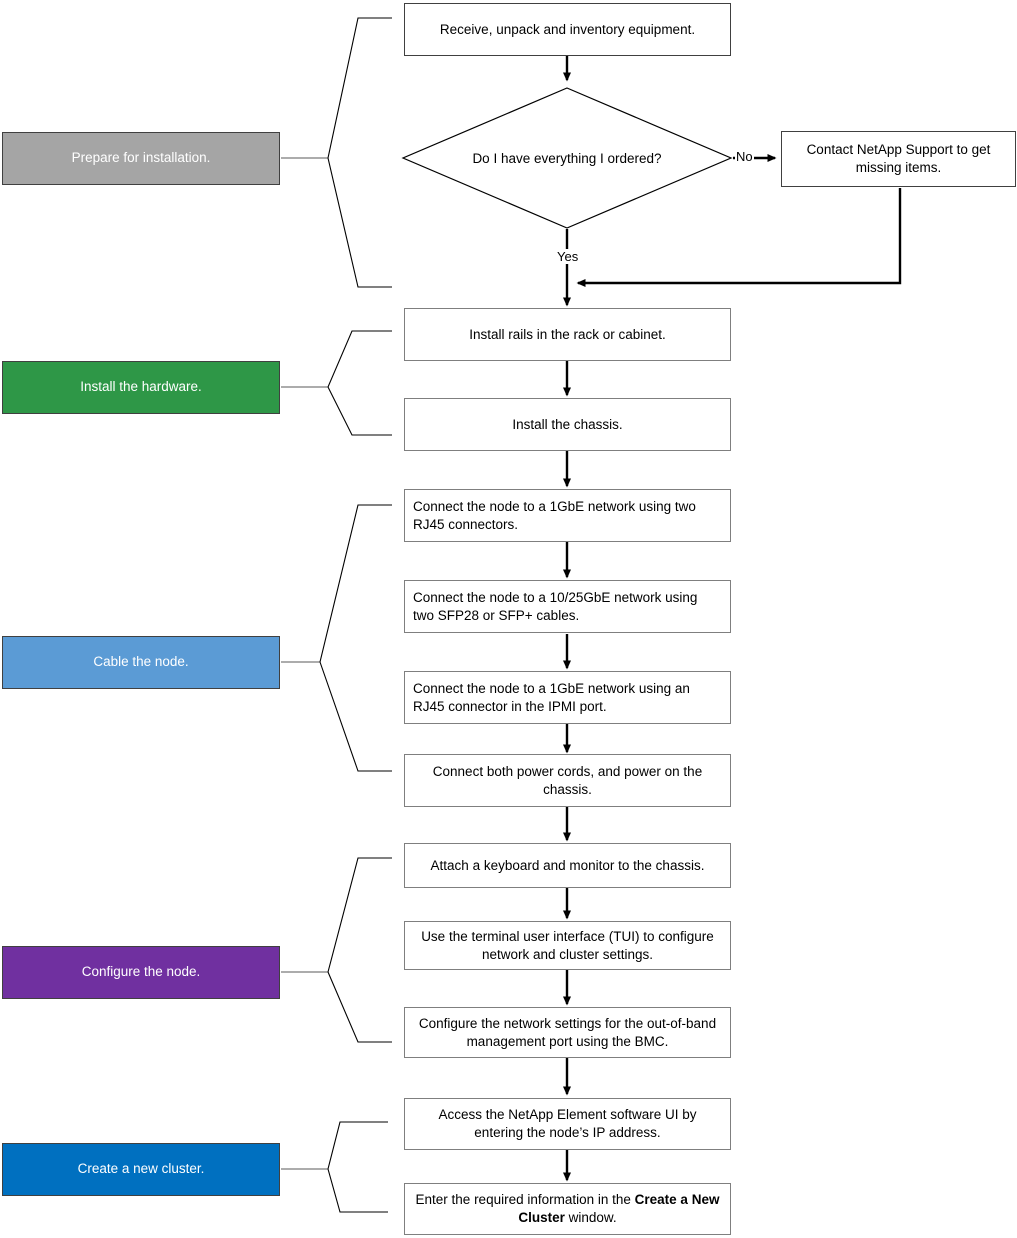 This screenshot has width=1017, height=1238. I want to click on stage-label-create-cluster: Create a new cluster., so click(141, 1169).